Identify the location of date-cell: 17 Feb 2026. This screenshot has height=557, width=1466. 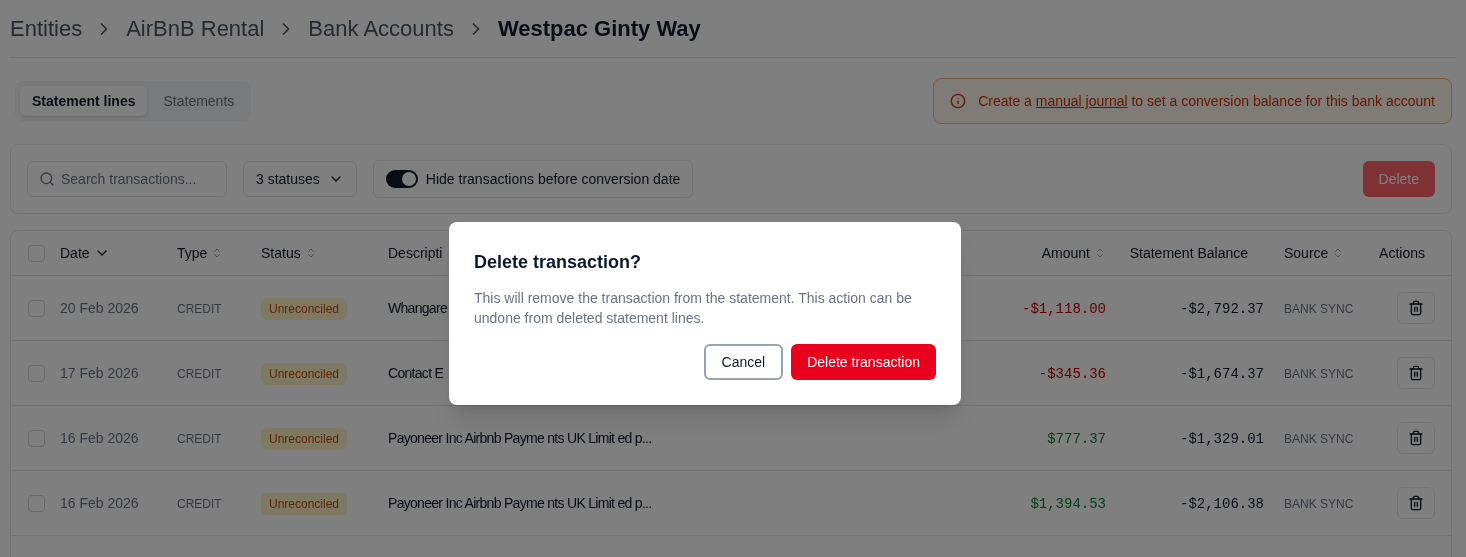
(99, 373).